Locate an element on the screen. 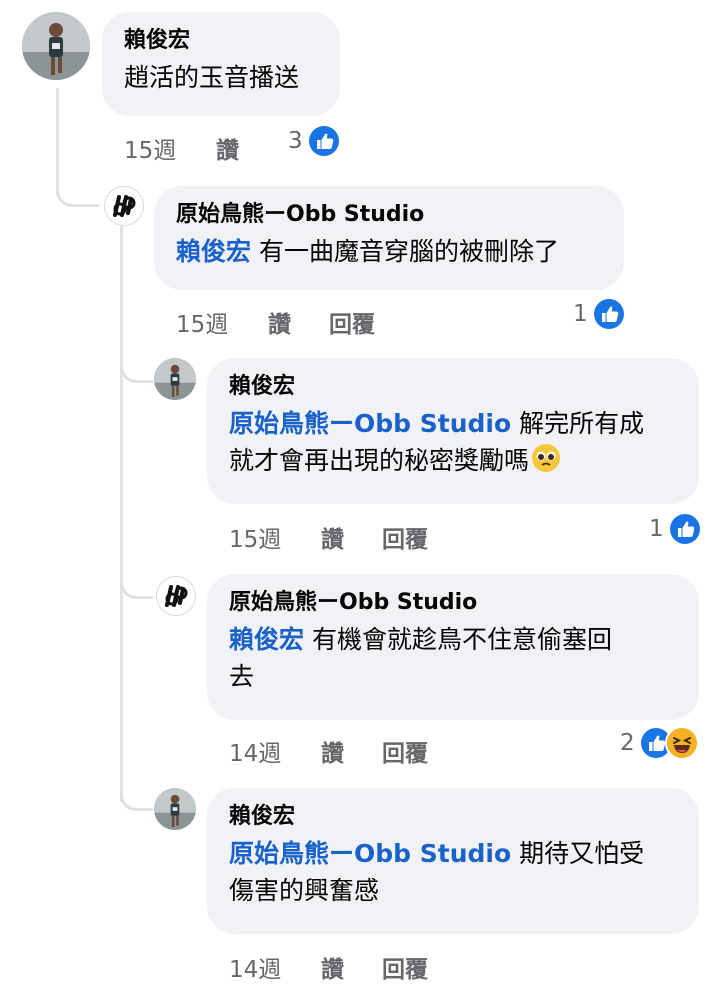  comment-body: 期待又怕受 is located at coordinates (582, 853).